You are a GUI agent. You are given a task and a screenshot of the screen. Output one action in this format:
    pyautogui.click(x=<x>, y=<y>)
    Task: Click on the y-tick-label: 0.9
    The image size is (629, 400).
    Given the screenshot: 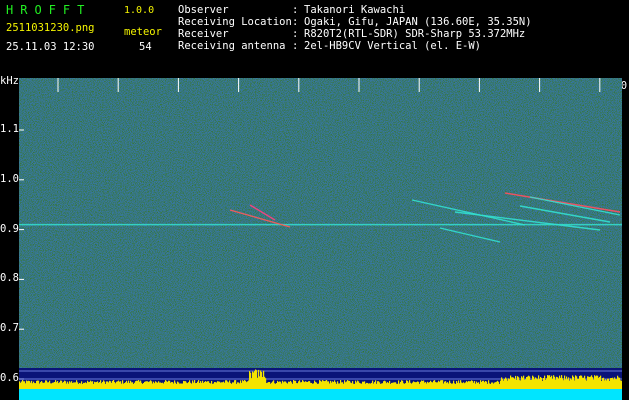 What is the action you would take?
    pyautogui.click(x=9, y=228)
    